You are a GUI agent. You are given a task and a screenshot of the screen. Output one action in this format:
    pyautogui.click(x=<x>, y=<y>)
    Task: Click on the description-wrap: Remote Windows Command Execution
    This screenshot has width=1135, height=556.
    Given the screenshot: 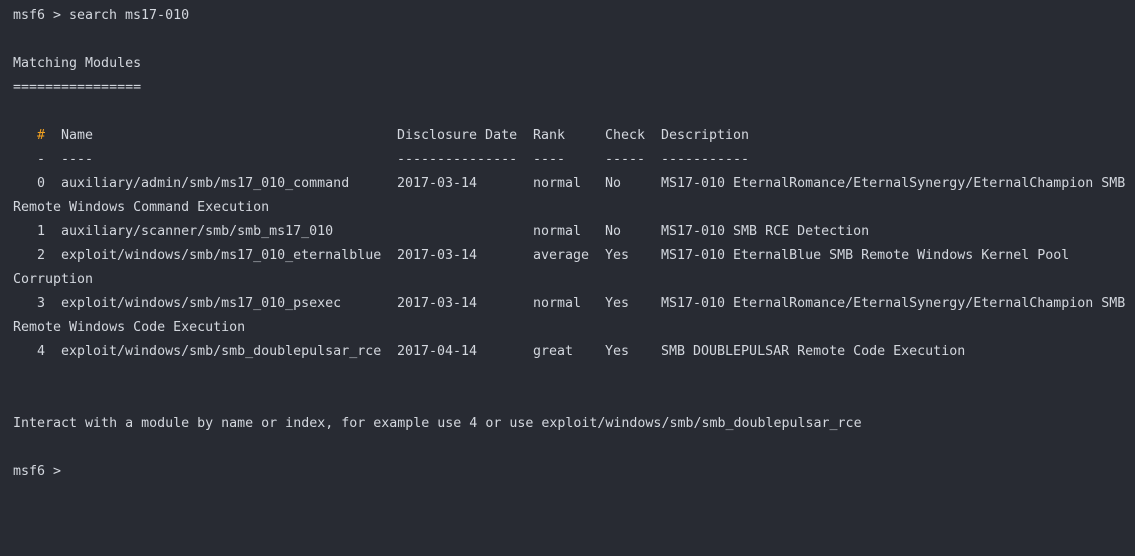 What is the action you would take?
    pyautogui.click(x=141, y=207)
    